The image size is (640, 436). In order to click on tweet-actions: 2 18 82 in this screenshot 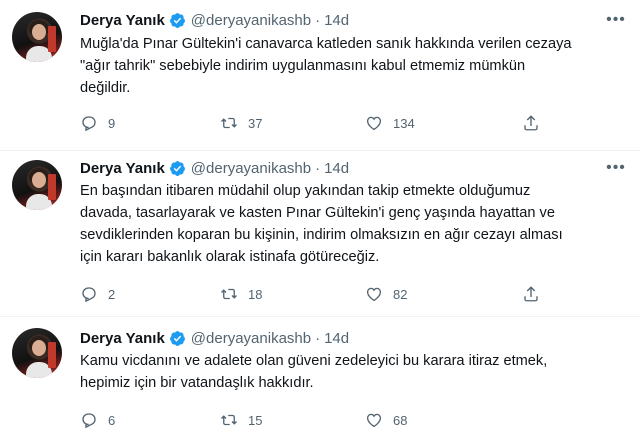, I will do `click(315, 294)`.